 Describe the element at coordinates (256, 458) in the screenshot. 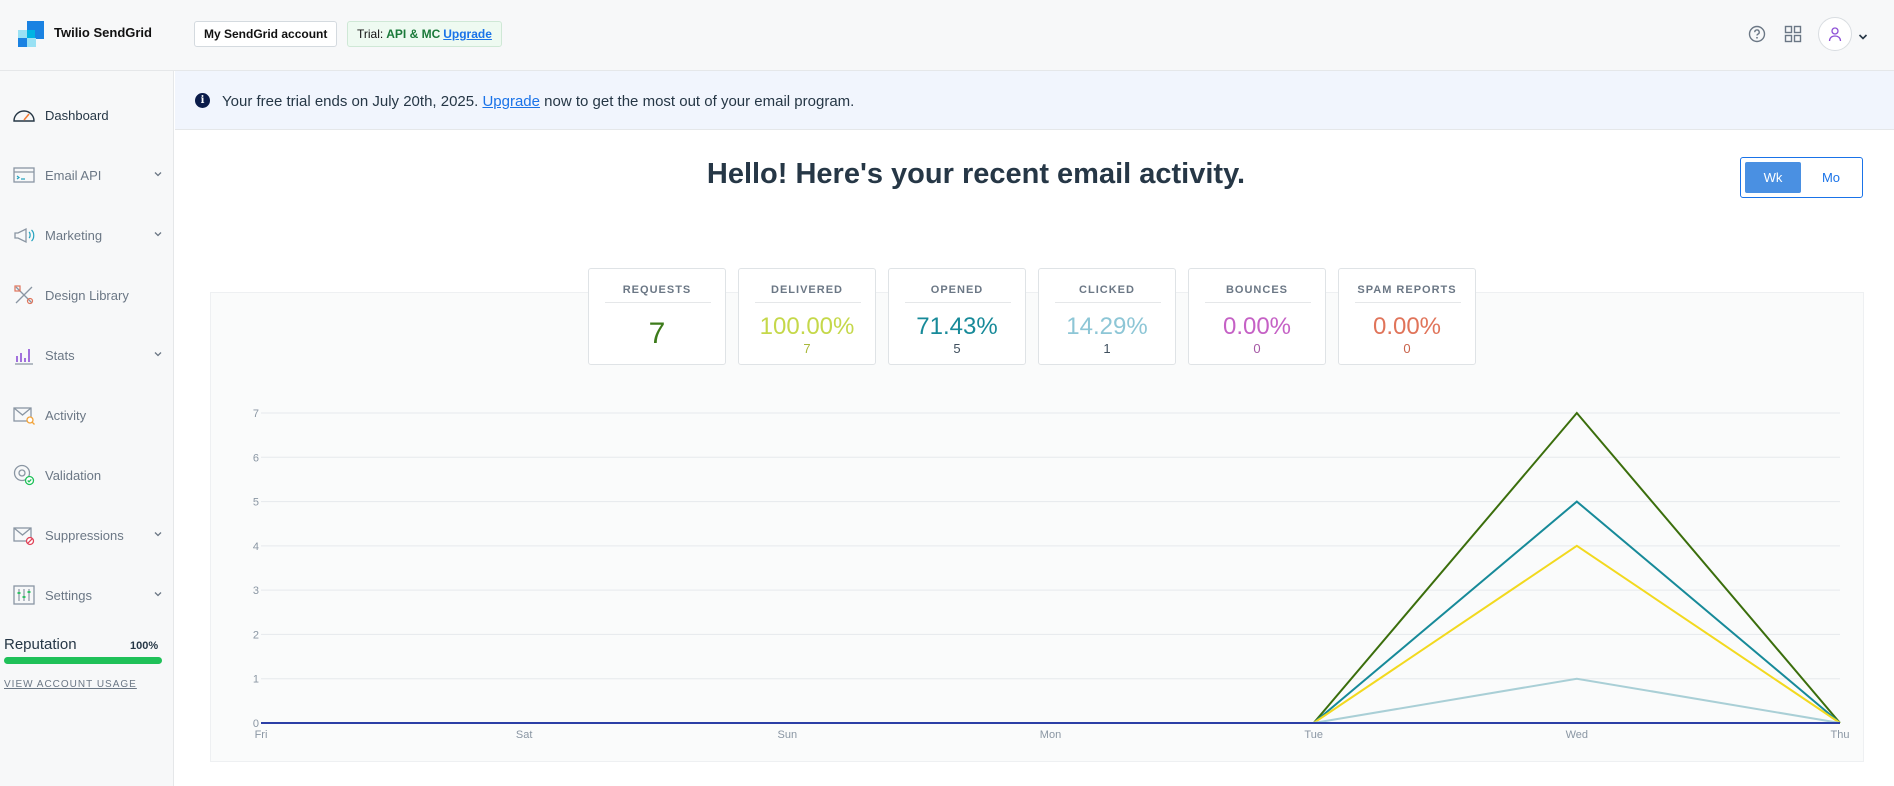

I see `y-tick-label: 6` at that location.